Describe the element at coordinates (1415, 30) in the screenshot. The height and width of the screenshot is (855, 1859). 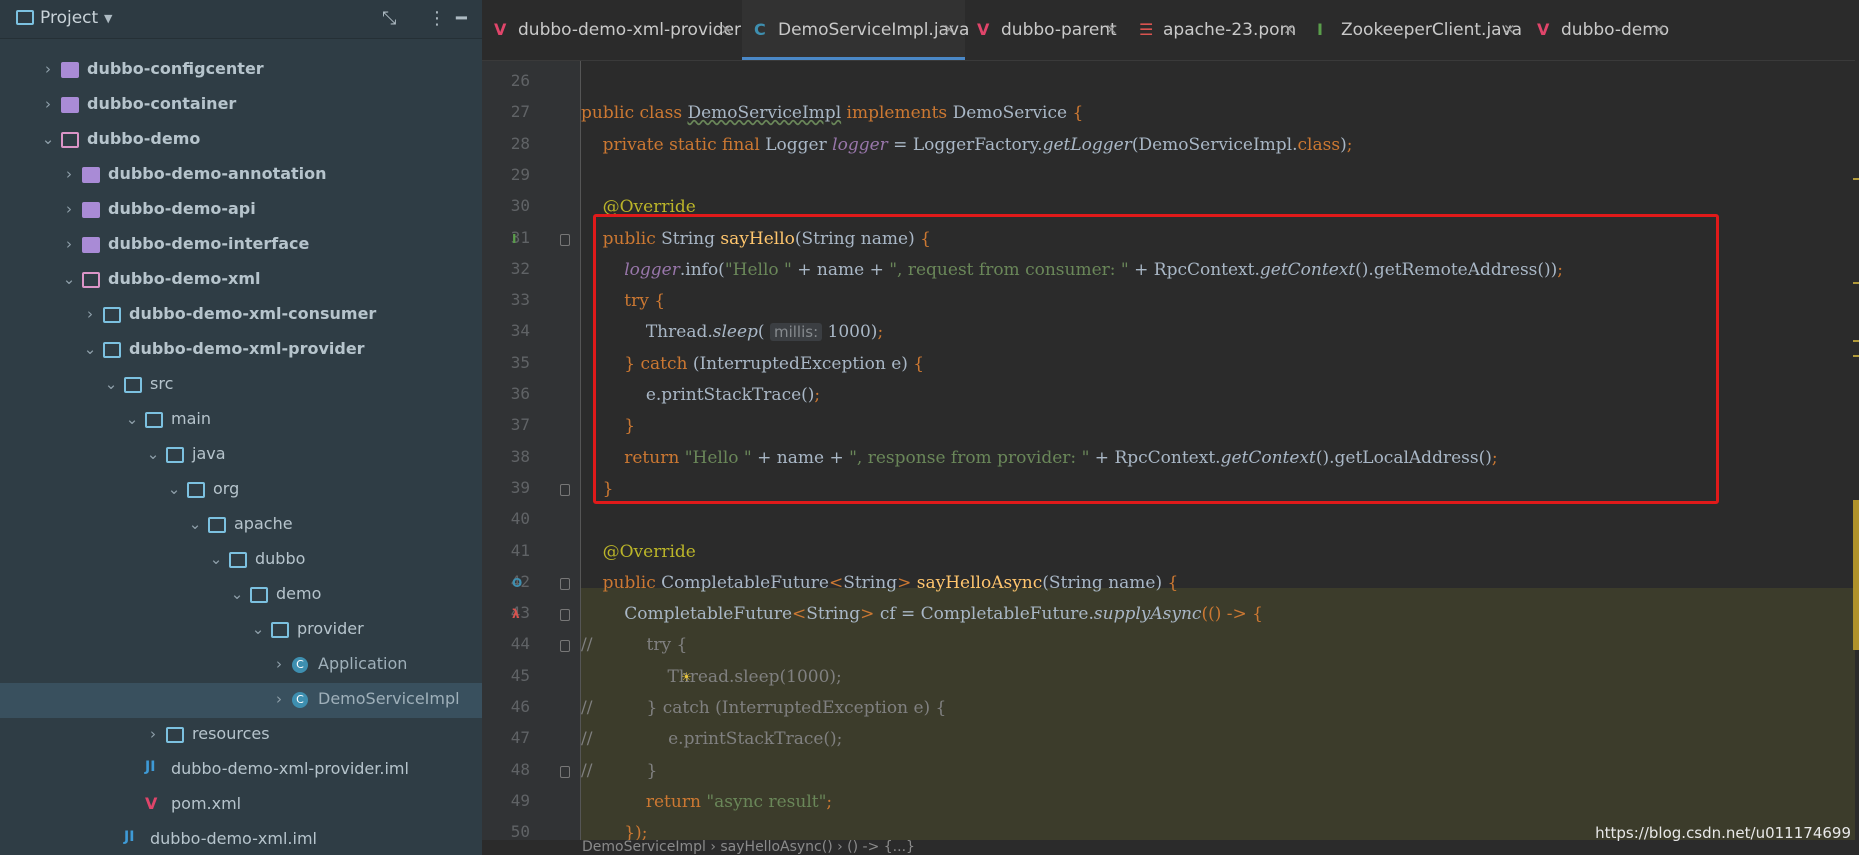
I see `editor-tab: I ZookeeperClient.java ×` at that location.